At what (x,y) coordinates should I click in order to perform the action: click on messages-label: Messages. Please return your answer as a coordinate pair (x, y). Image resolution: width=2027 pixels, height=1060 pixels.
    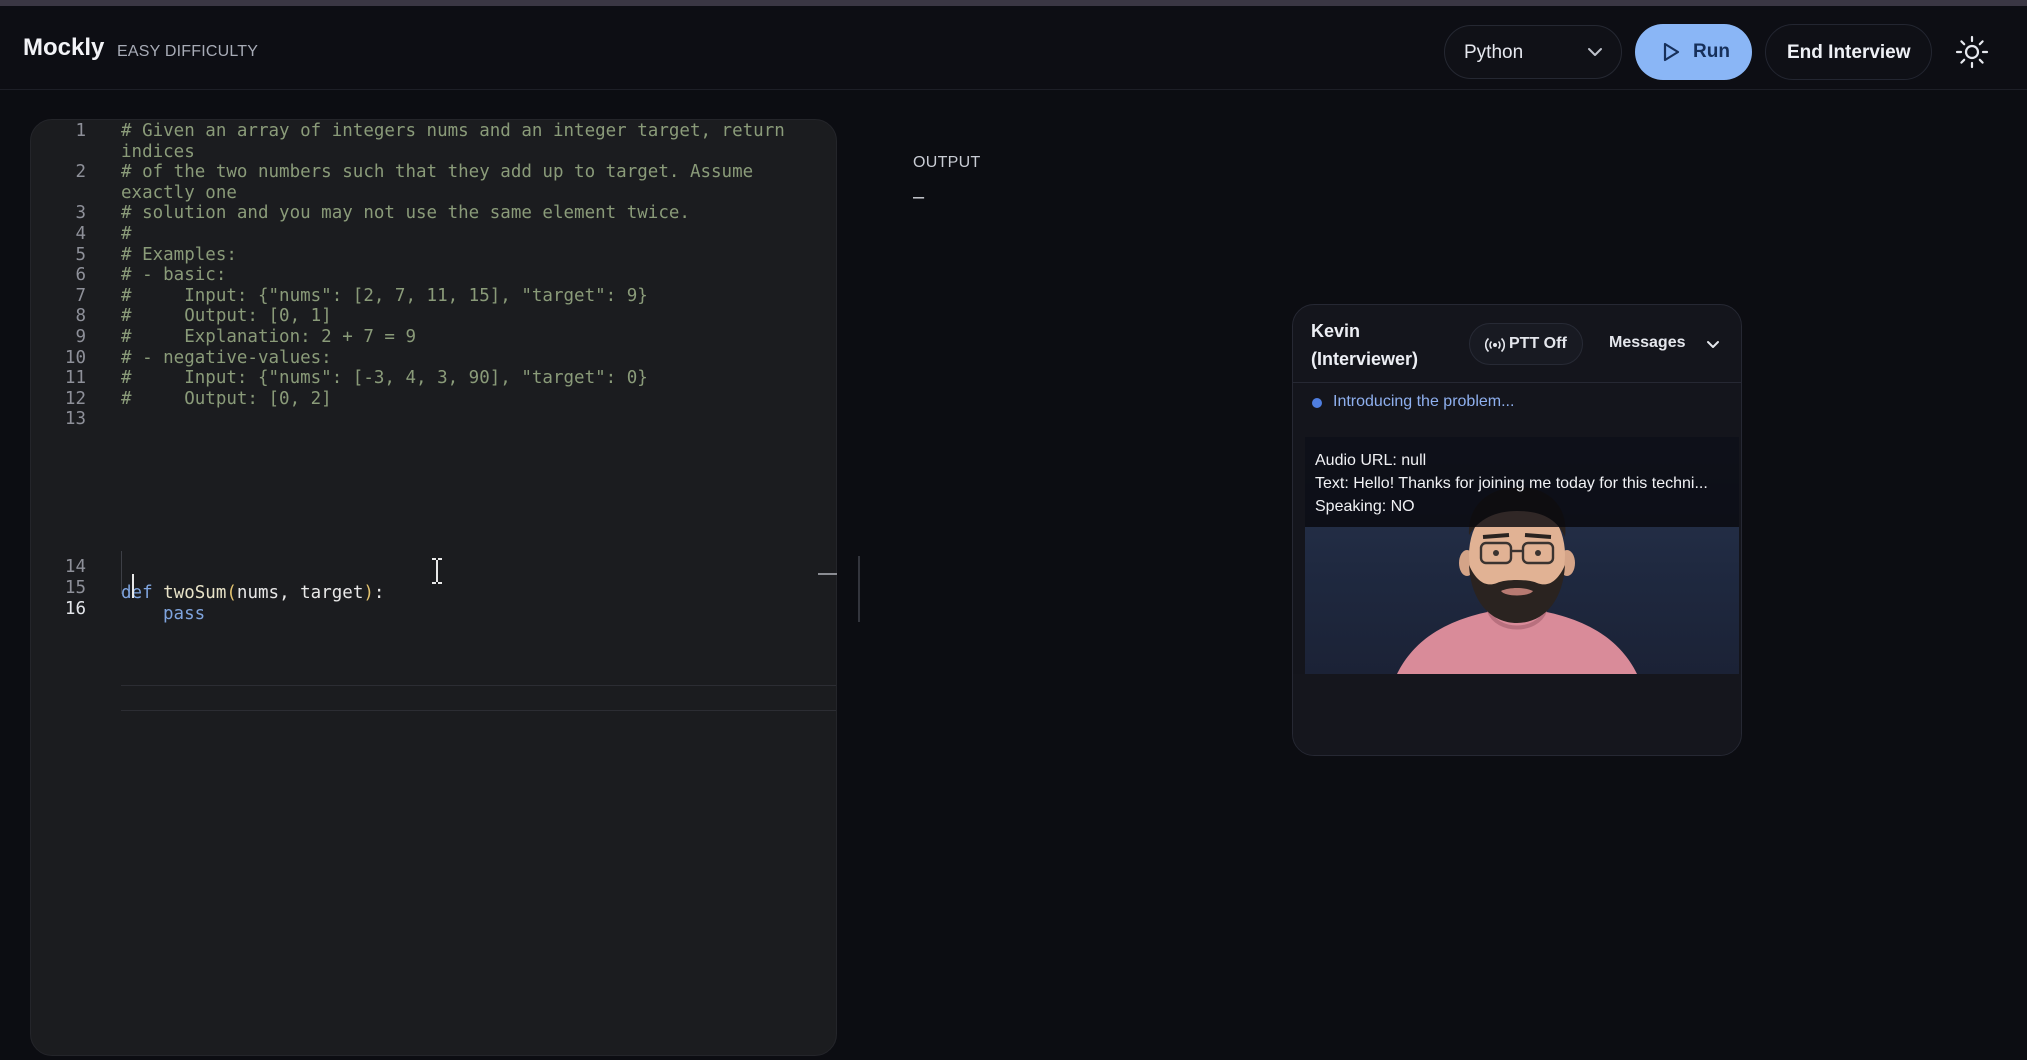
    Looking at the image, I should click on (1647, 342).